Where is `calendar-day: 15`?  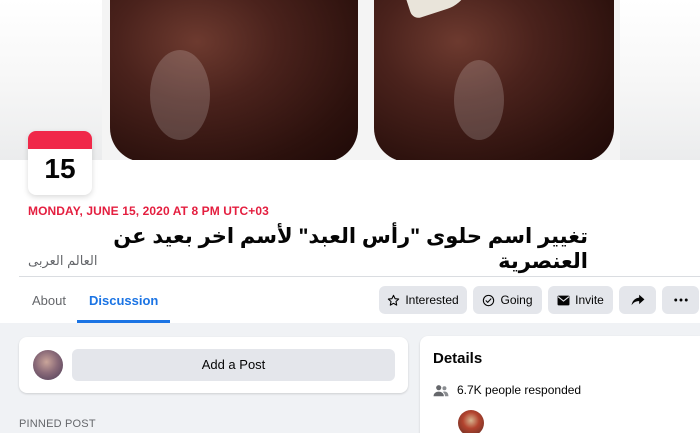
calendar-day: 15 is located at coordinates (60, 168).